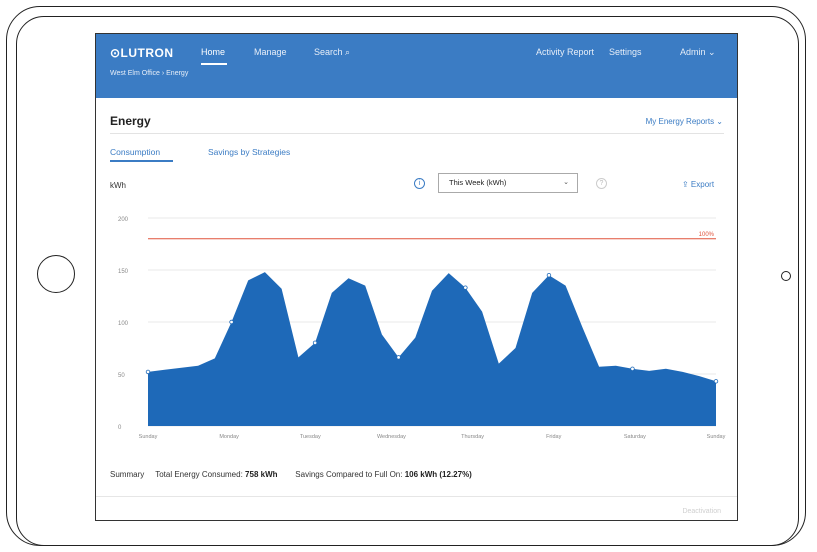  What do you see at coordinates (130, 121) in the screenshot?
I see `page-title: Energy` at bounding box center [130, 121].